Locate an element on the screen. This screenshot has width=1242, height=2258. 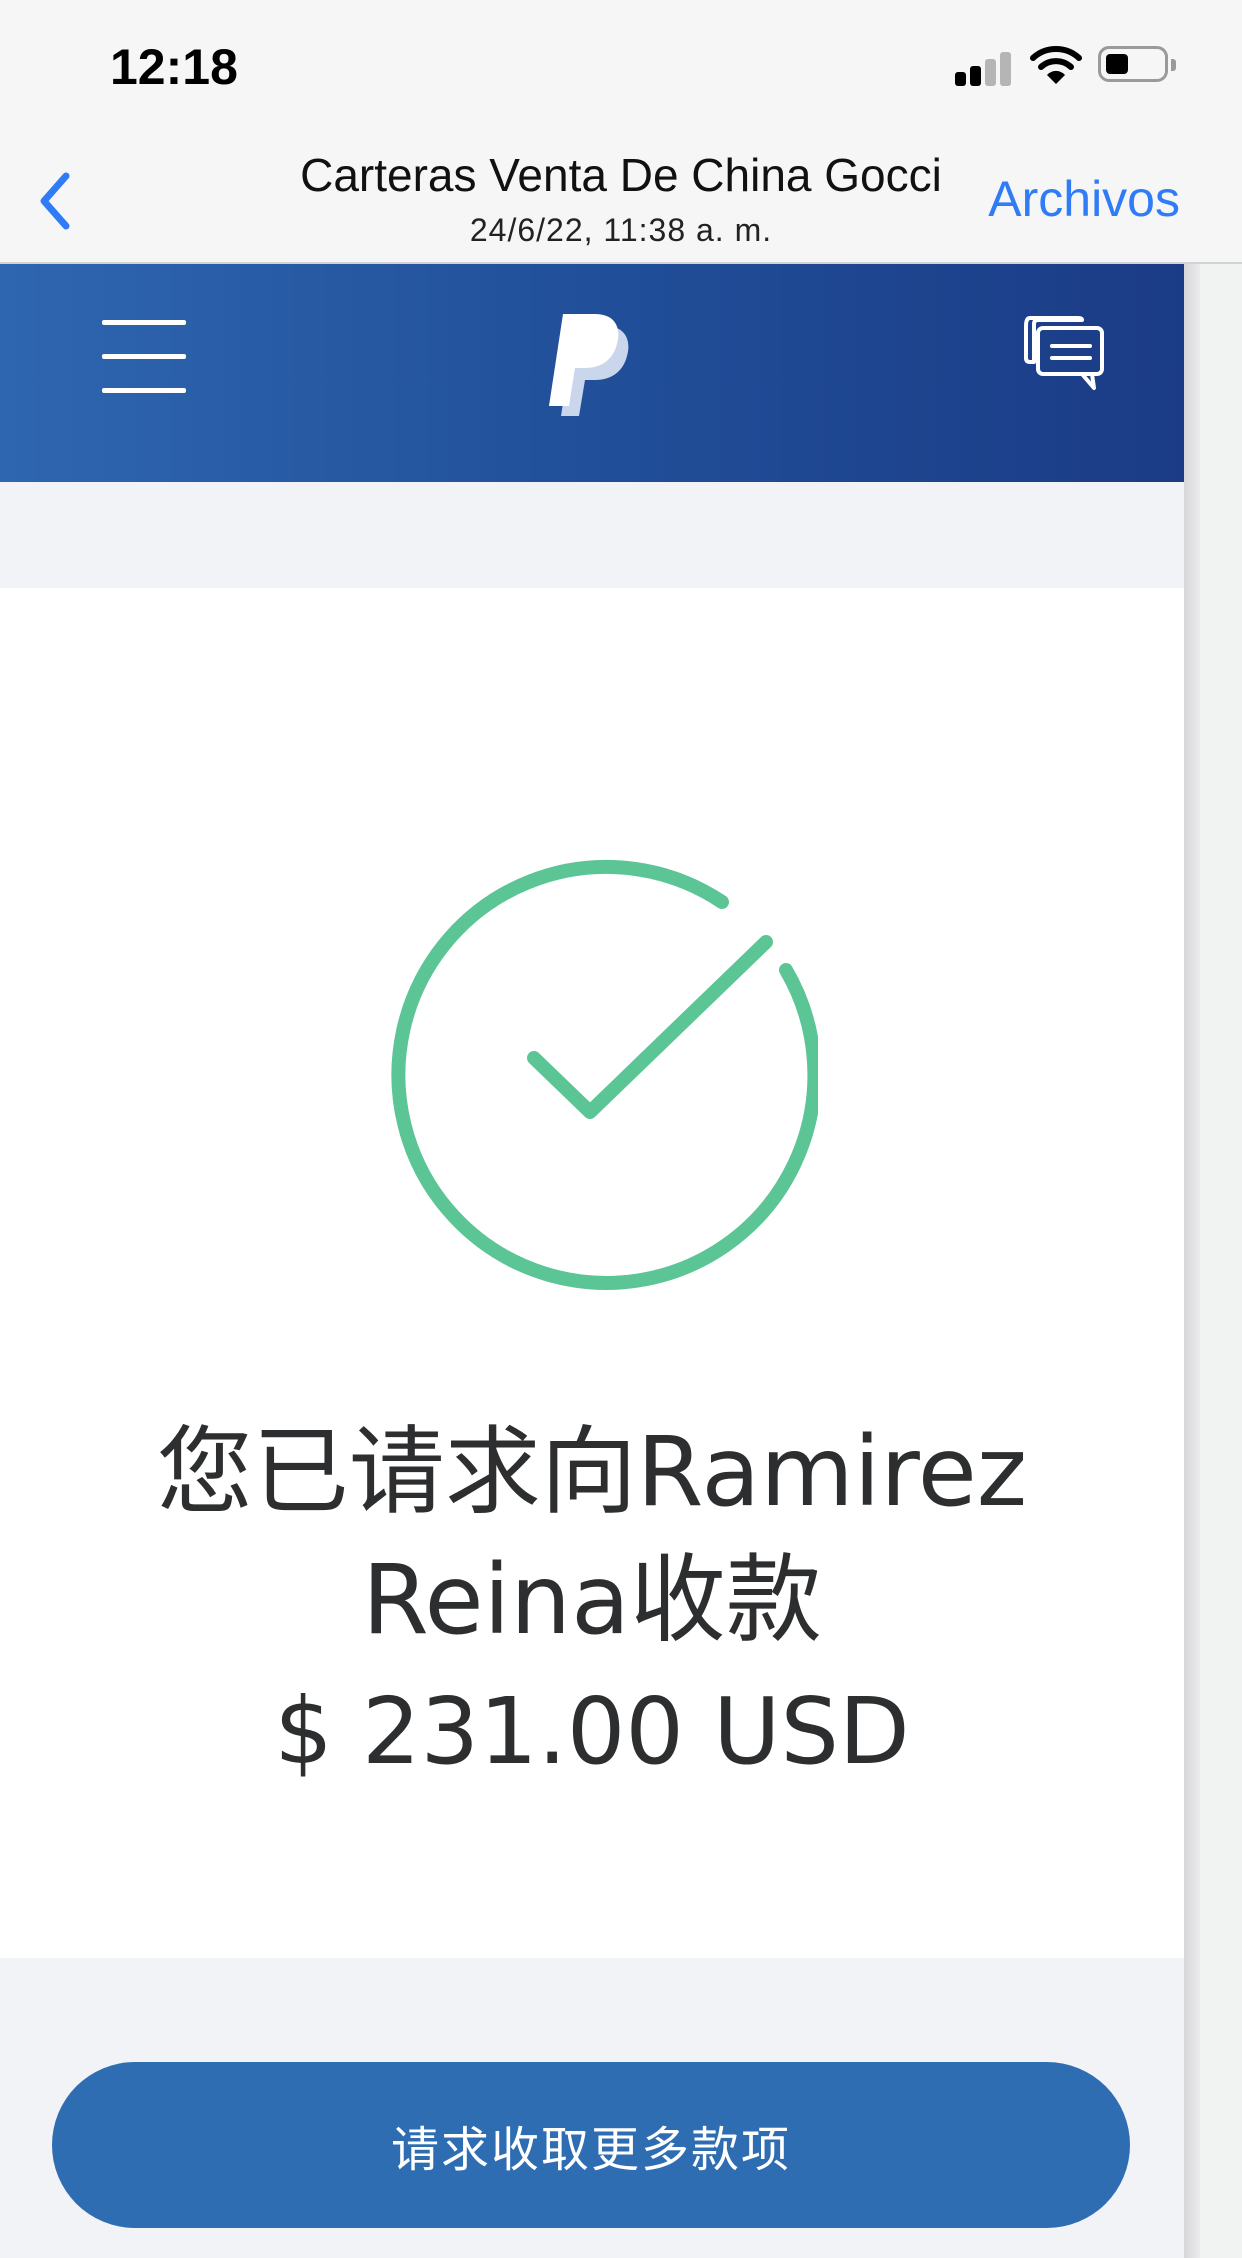
wifi-icon is located at coordinates (1056, 65).